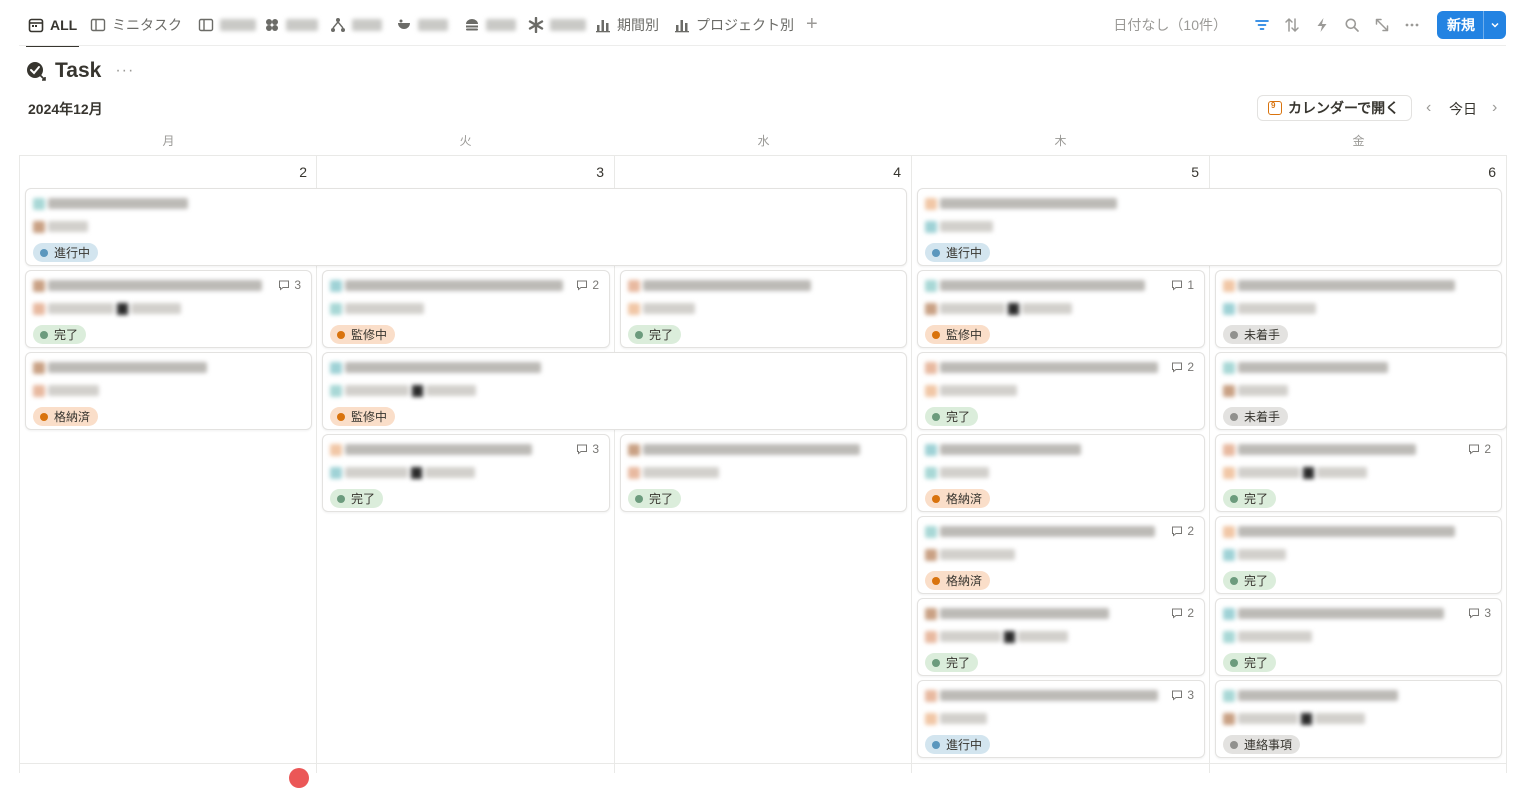 Image resolution: width=1525 pixels, height=788 pixels. I want to click on previous-week-chevron-icon: ‹, so click(1428, 108).